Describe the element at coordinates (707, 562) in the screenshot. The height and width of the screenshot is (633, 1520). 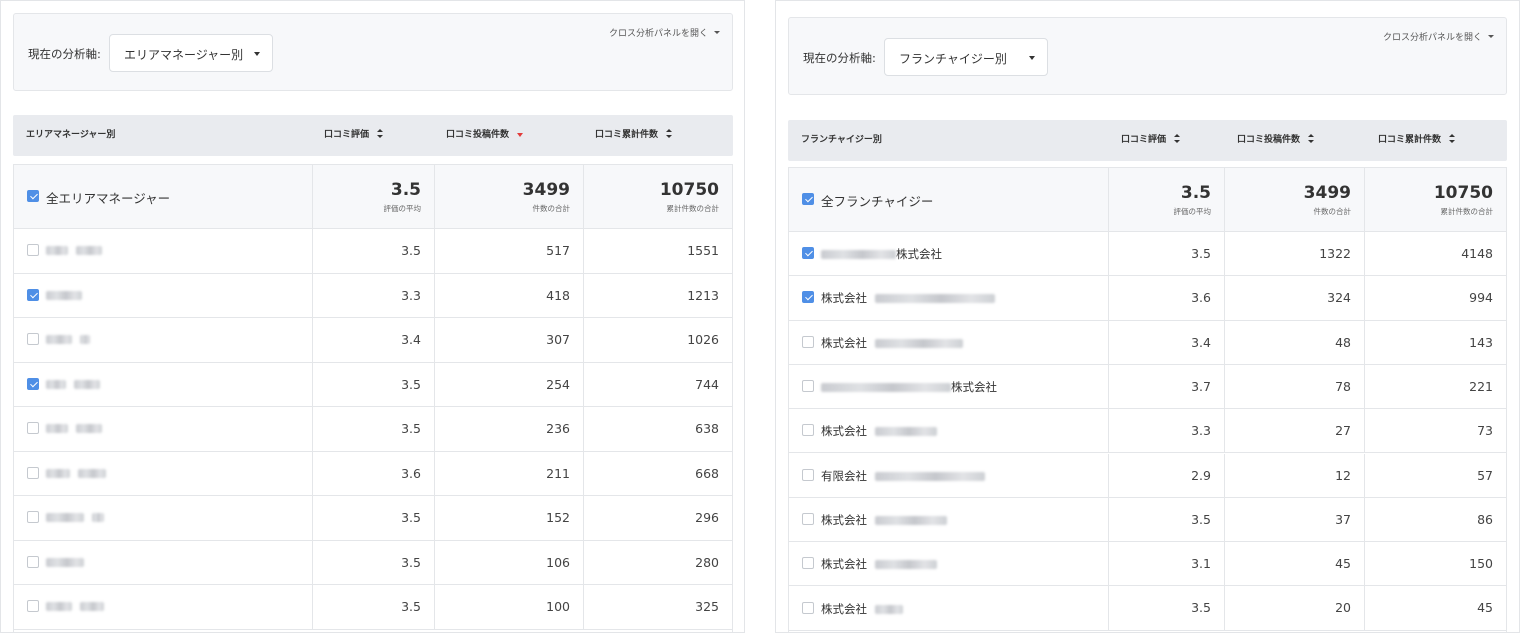
I see `cell-cumulative: 280` at that location.